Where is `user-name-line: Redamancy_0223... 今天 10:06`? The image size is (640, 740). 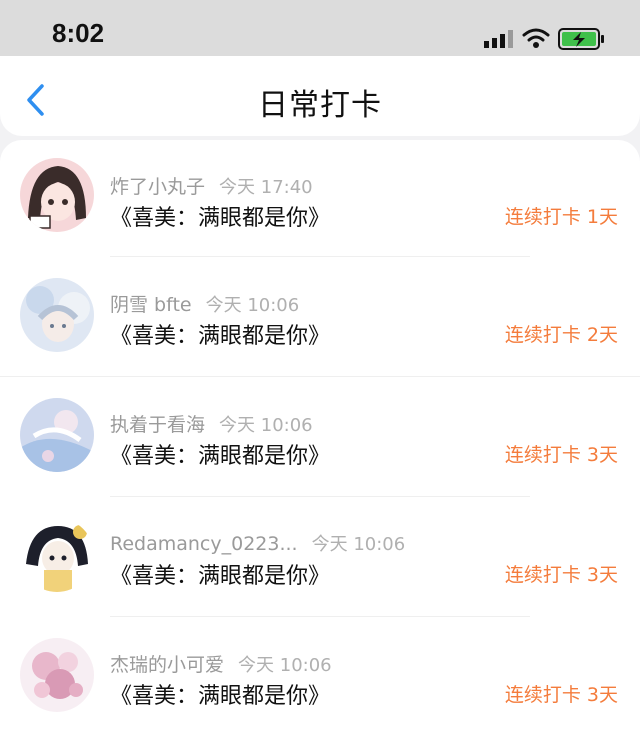 user-name-line: Redamancy_0223... 今天 10:06 is located at coordinates (257, 543).